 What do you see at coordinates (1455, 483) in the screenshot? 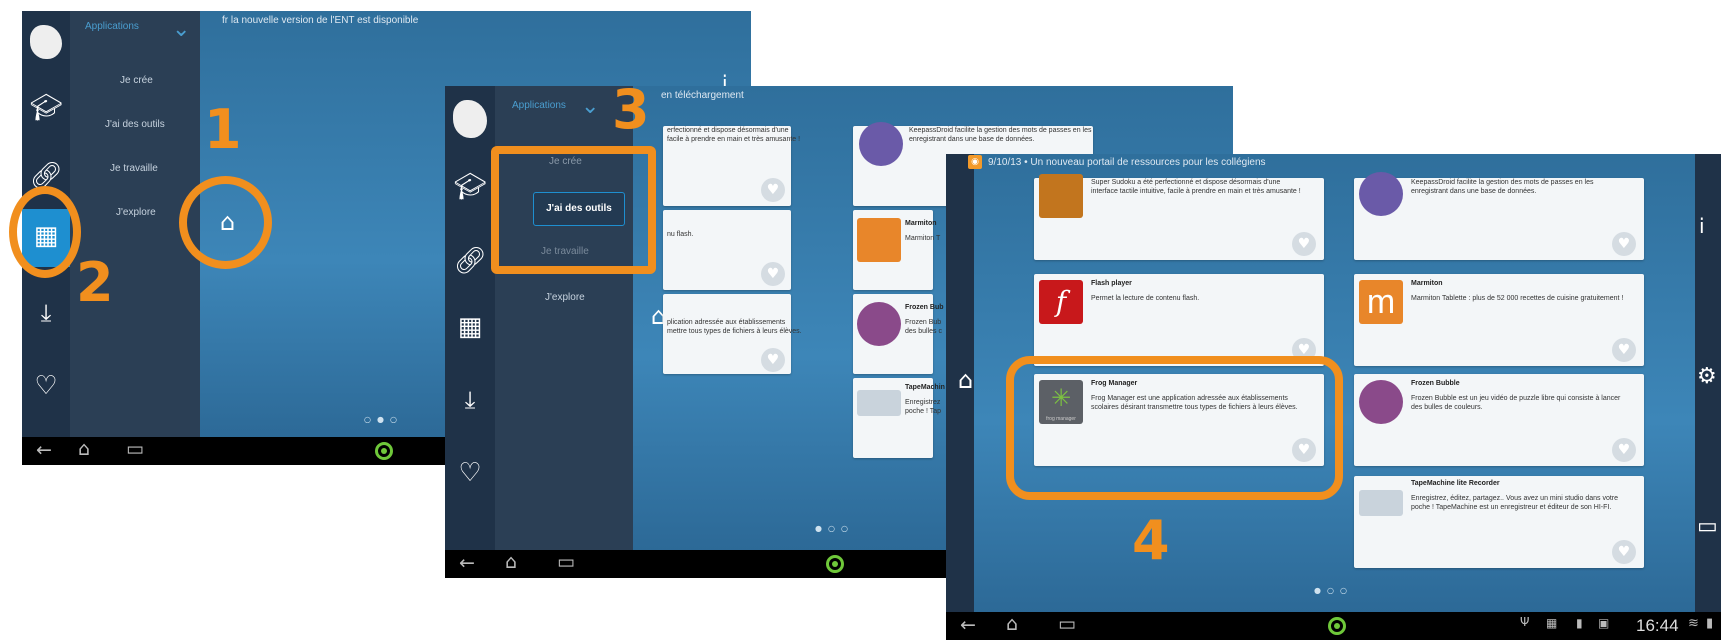
I see `card-title: TapeMachine lite Recorder` at bounding box center [1455, 483].